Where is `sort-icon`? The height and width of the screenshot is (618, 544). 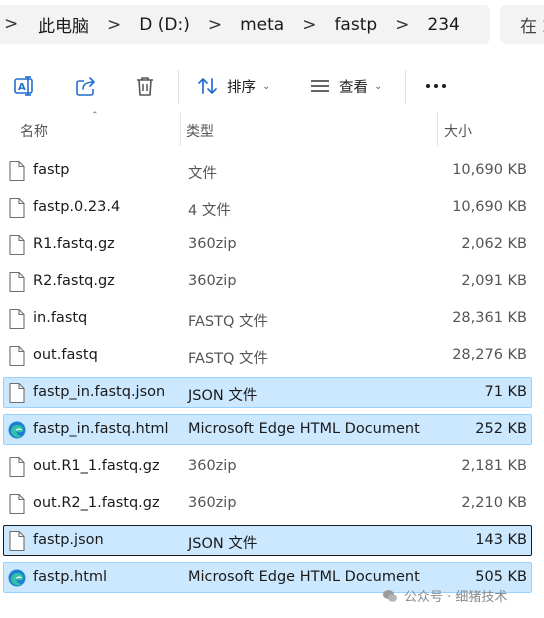 sort-icon is located at coordinates (207, 86).